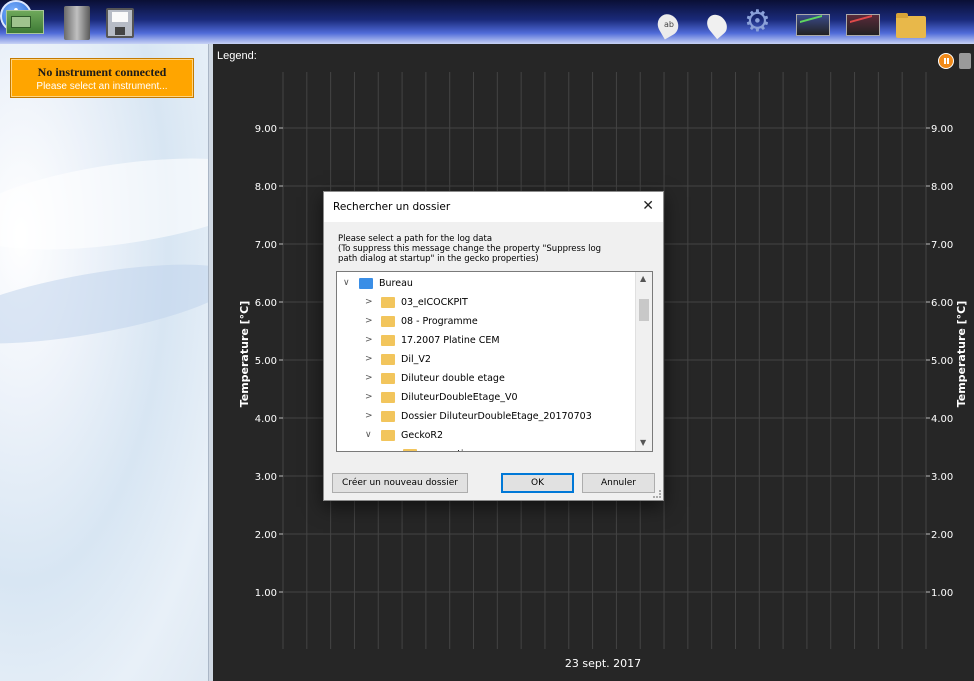 The image size is (974, 681). Describe the element at coordinates (487, 22) in the screenshot. I see `toolbar: i` at that location.